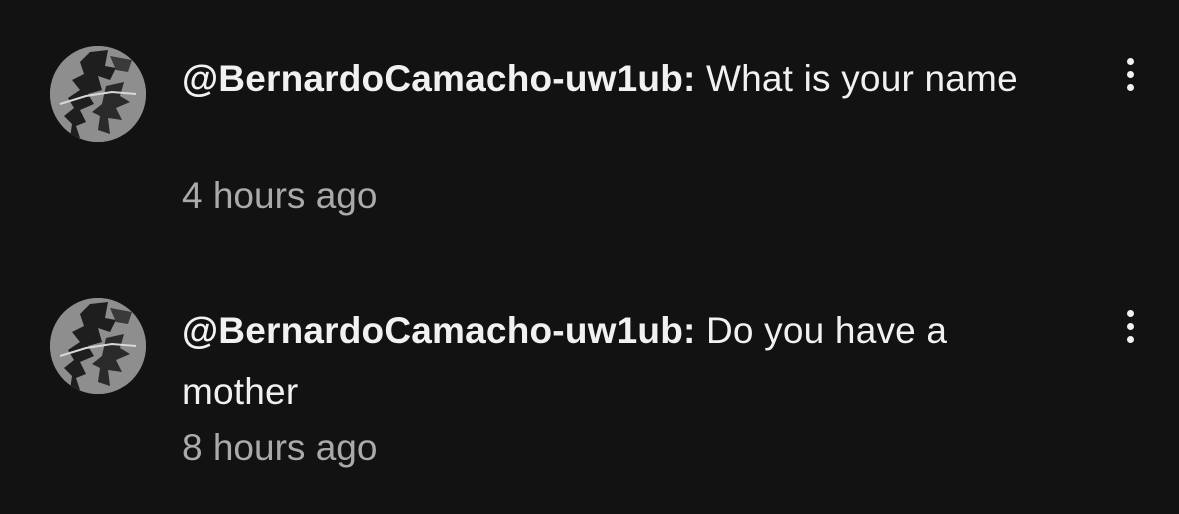 The height and width of the screenshot is (514, 1179). I want to click on comment-timestamp: 4 hours ago, so click(280, 195).